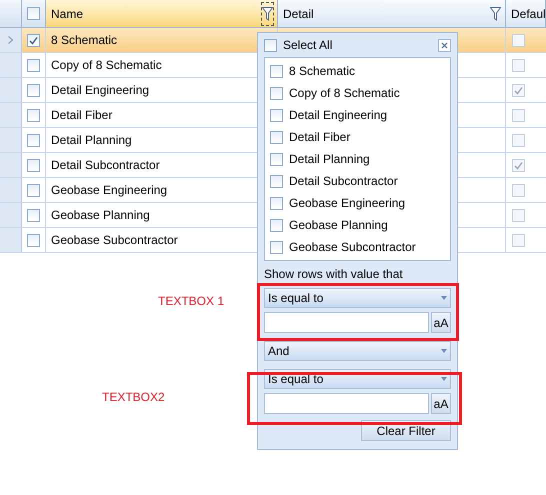 Image resolution: width=546 pixels, height=495 pixels. Describe the element at coordinates (357, 298) in the screenshot. I see `condition-dropdown: Is equal to` at that location.